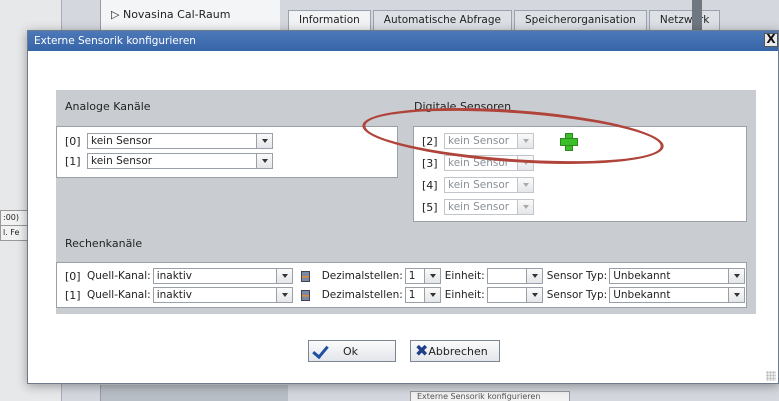  What do you see at coordinates (403, 41) in the screenshot?
I see `dialog-titlebar: Externe Sensorik konfigurieren` at bounding box center [403, 41].